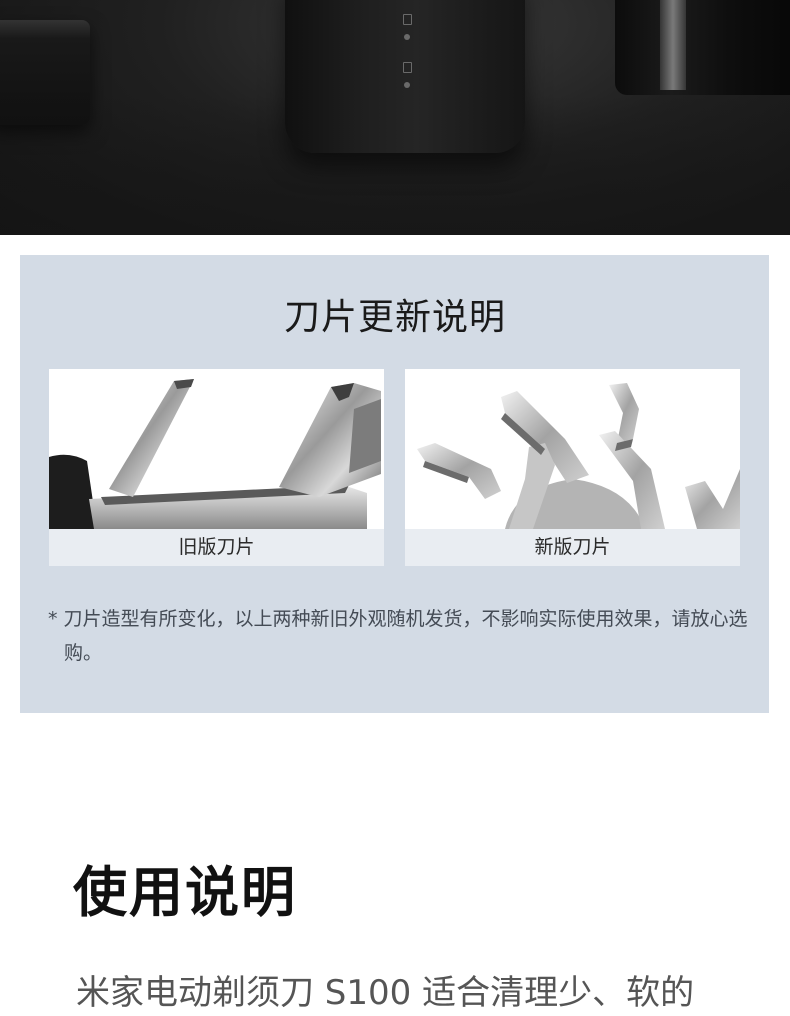  I want to click on power-indicator-icon, so click(407, 19).